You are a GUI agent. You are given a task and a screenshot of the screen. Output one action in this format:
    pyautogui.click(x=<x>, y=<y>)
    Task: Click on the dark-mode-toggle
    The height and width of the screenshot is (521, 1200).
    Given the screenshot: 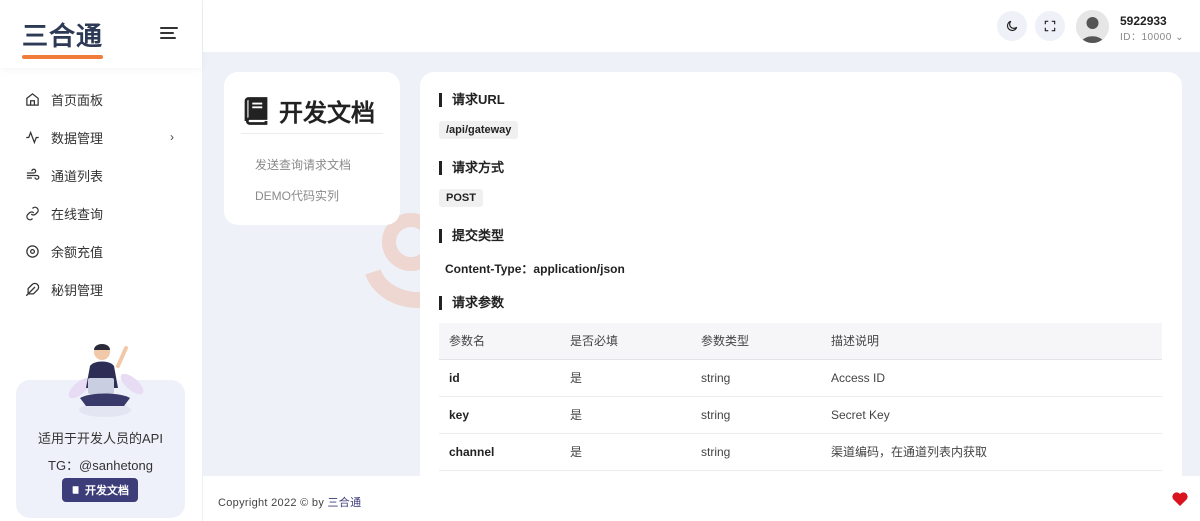 What is the action you would take?
    pyautogui.click(x=1012, y=26)
    